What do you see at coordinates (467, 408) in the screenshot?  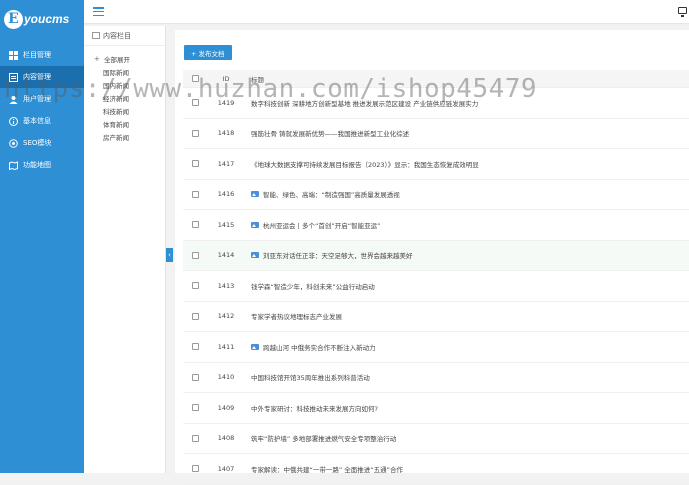 I see `row-title-cell: 中外专家研讨：科技推动未来发展方向如何?` at bounding box center [467, 408].